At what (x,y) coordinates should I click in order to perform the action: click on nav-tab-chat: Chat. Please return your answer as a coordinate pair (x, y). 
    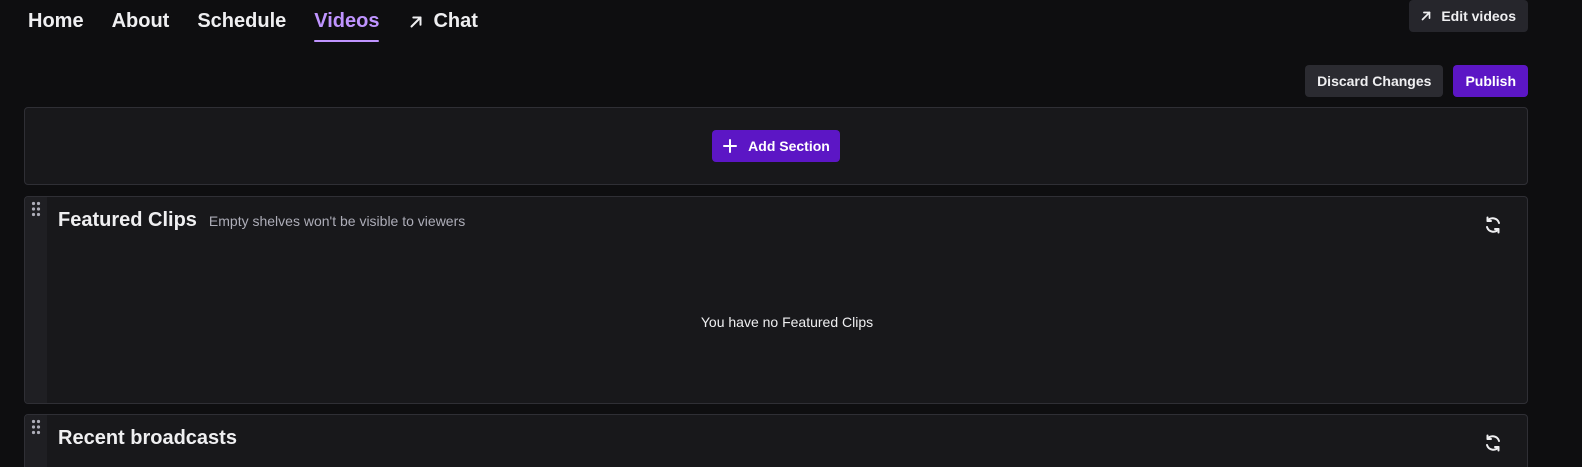
    Looking at the image, I should click on (442, 21).